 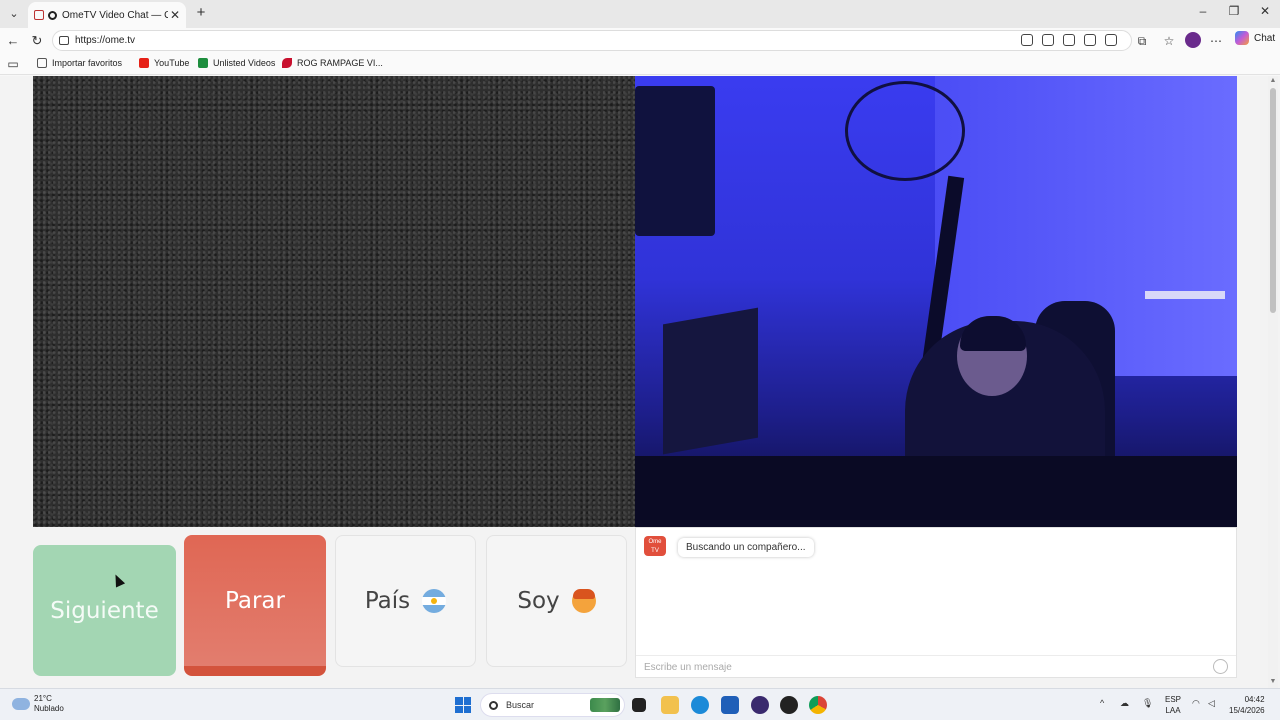 What do you see at coordinates (172, 63) in the screenshot?
I see `bookmark-label: YouTube` at bounding box center [172, 63].